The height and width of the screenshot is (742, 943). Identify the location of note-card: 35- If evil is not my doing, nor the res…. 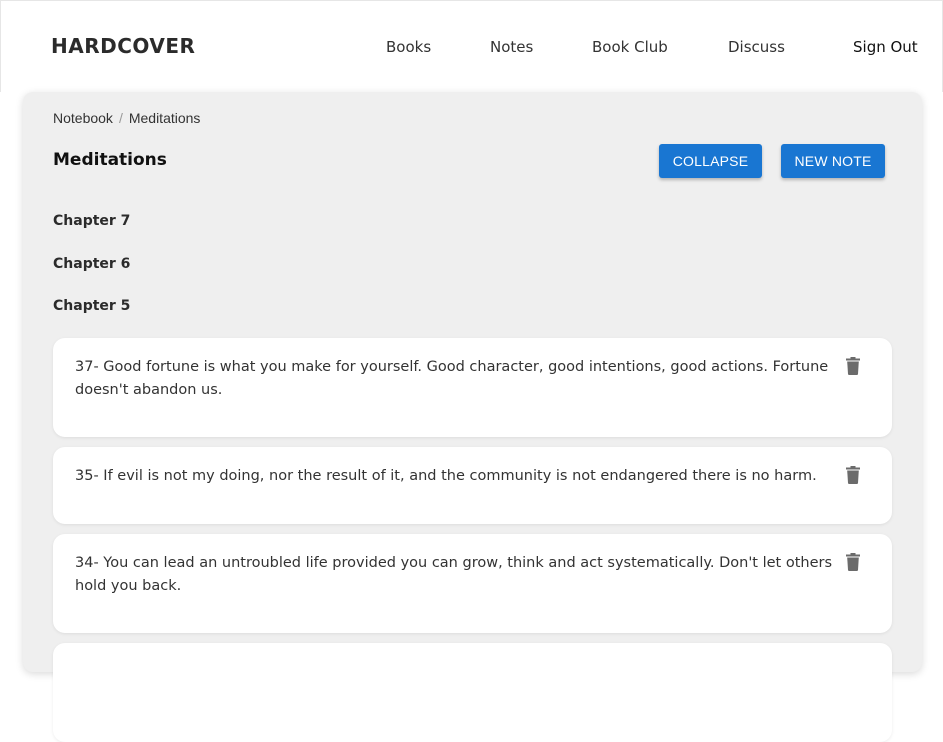
(472, 485).